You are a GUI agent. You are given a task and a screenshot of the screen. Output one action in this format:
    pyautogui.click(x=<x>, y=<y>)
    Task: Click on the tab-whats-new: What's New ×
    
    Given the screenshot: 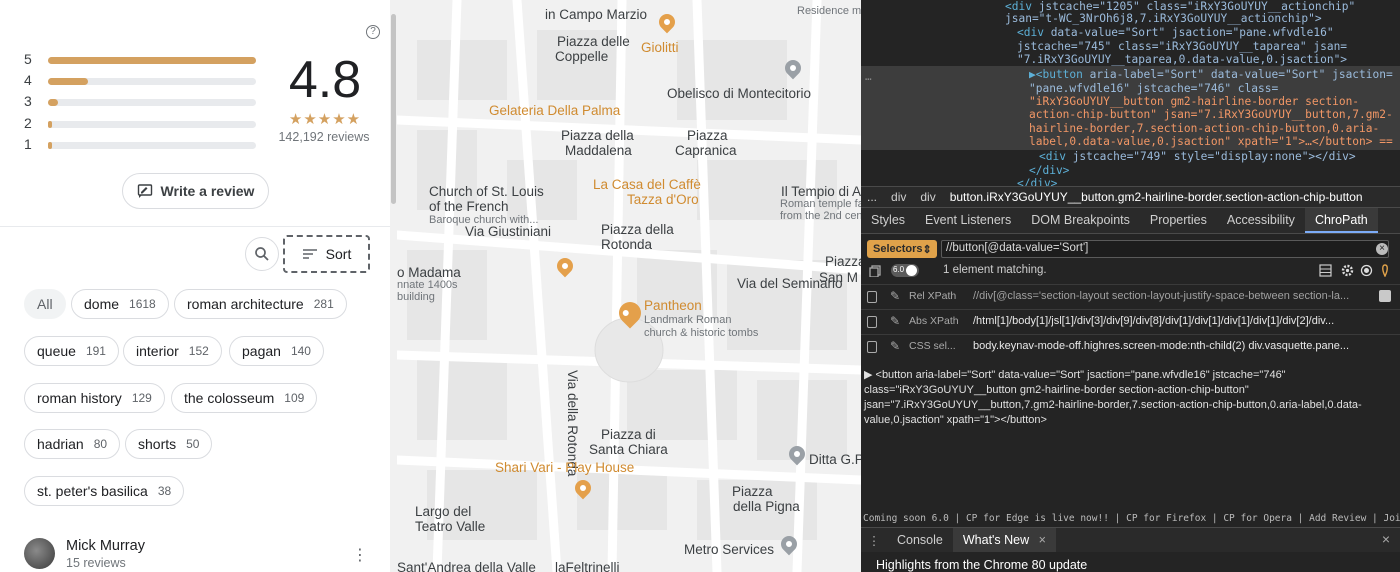 What is the action you would take?
    pyautogui.click(x=1004, y=540)
    